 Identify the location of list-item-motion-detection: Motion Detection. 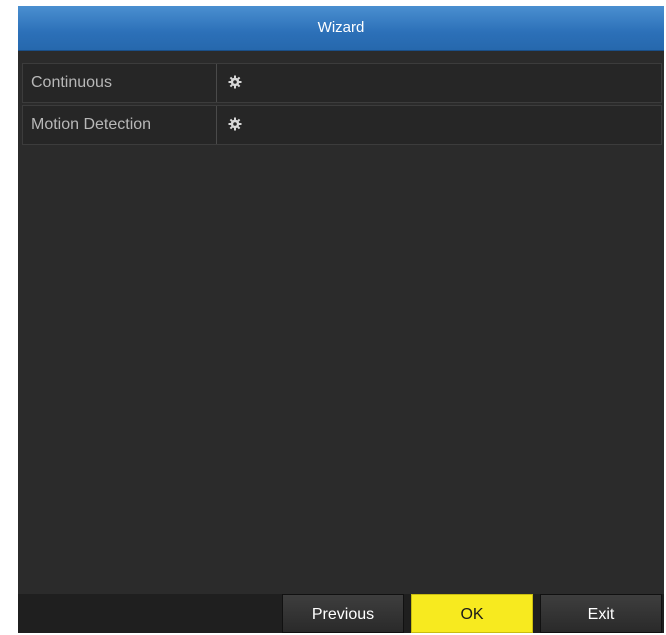
(342, 125).